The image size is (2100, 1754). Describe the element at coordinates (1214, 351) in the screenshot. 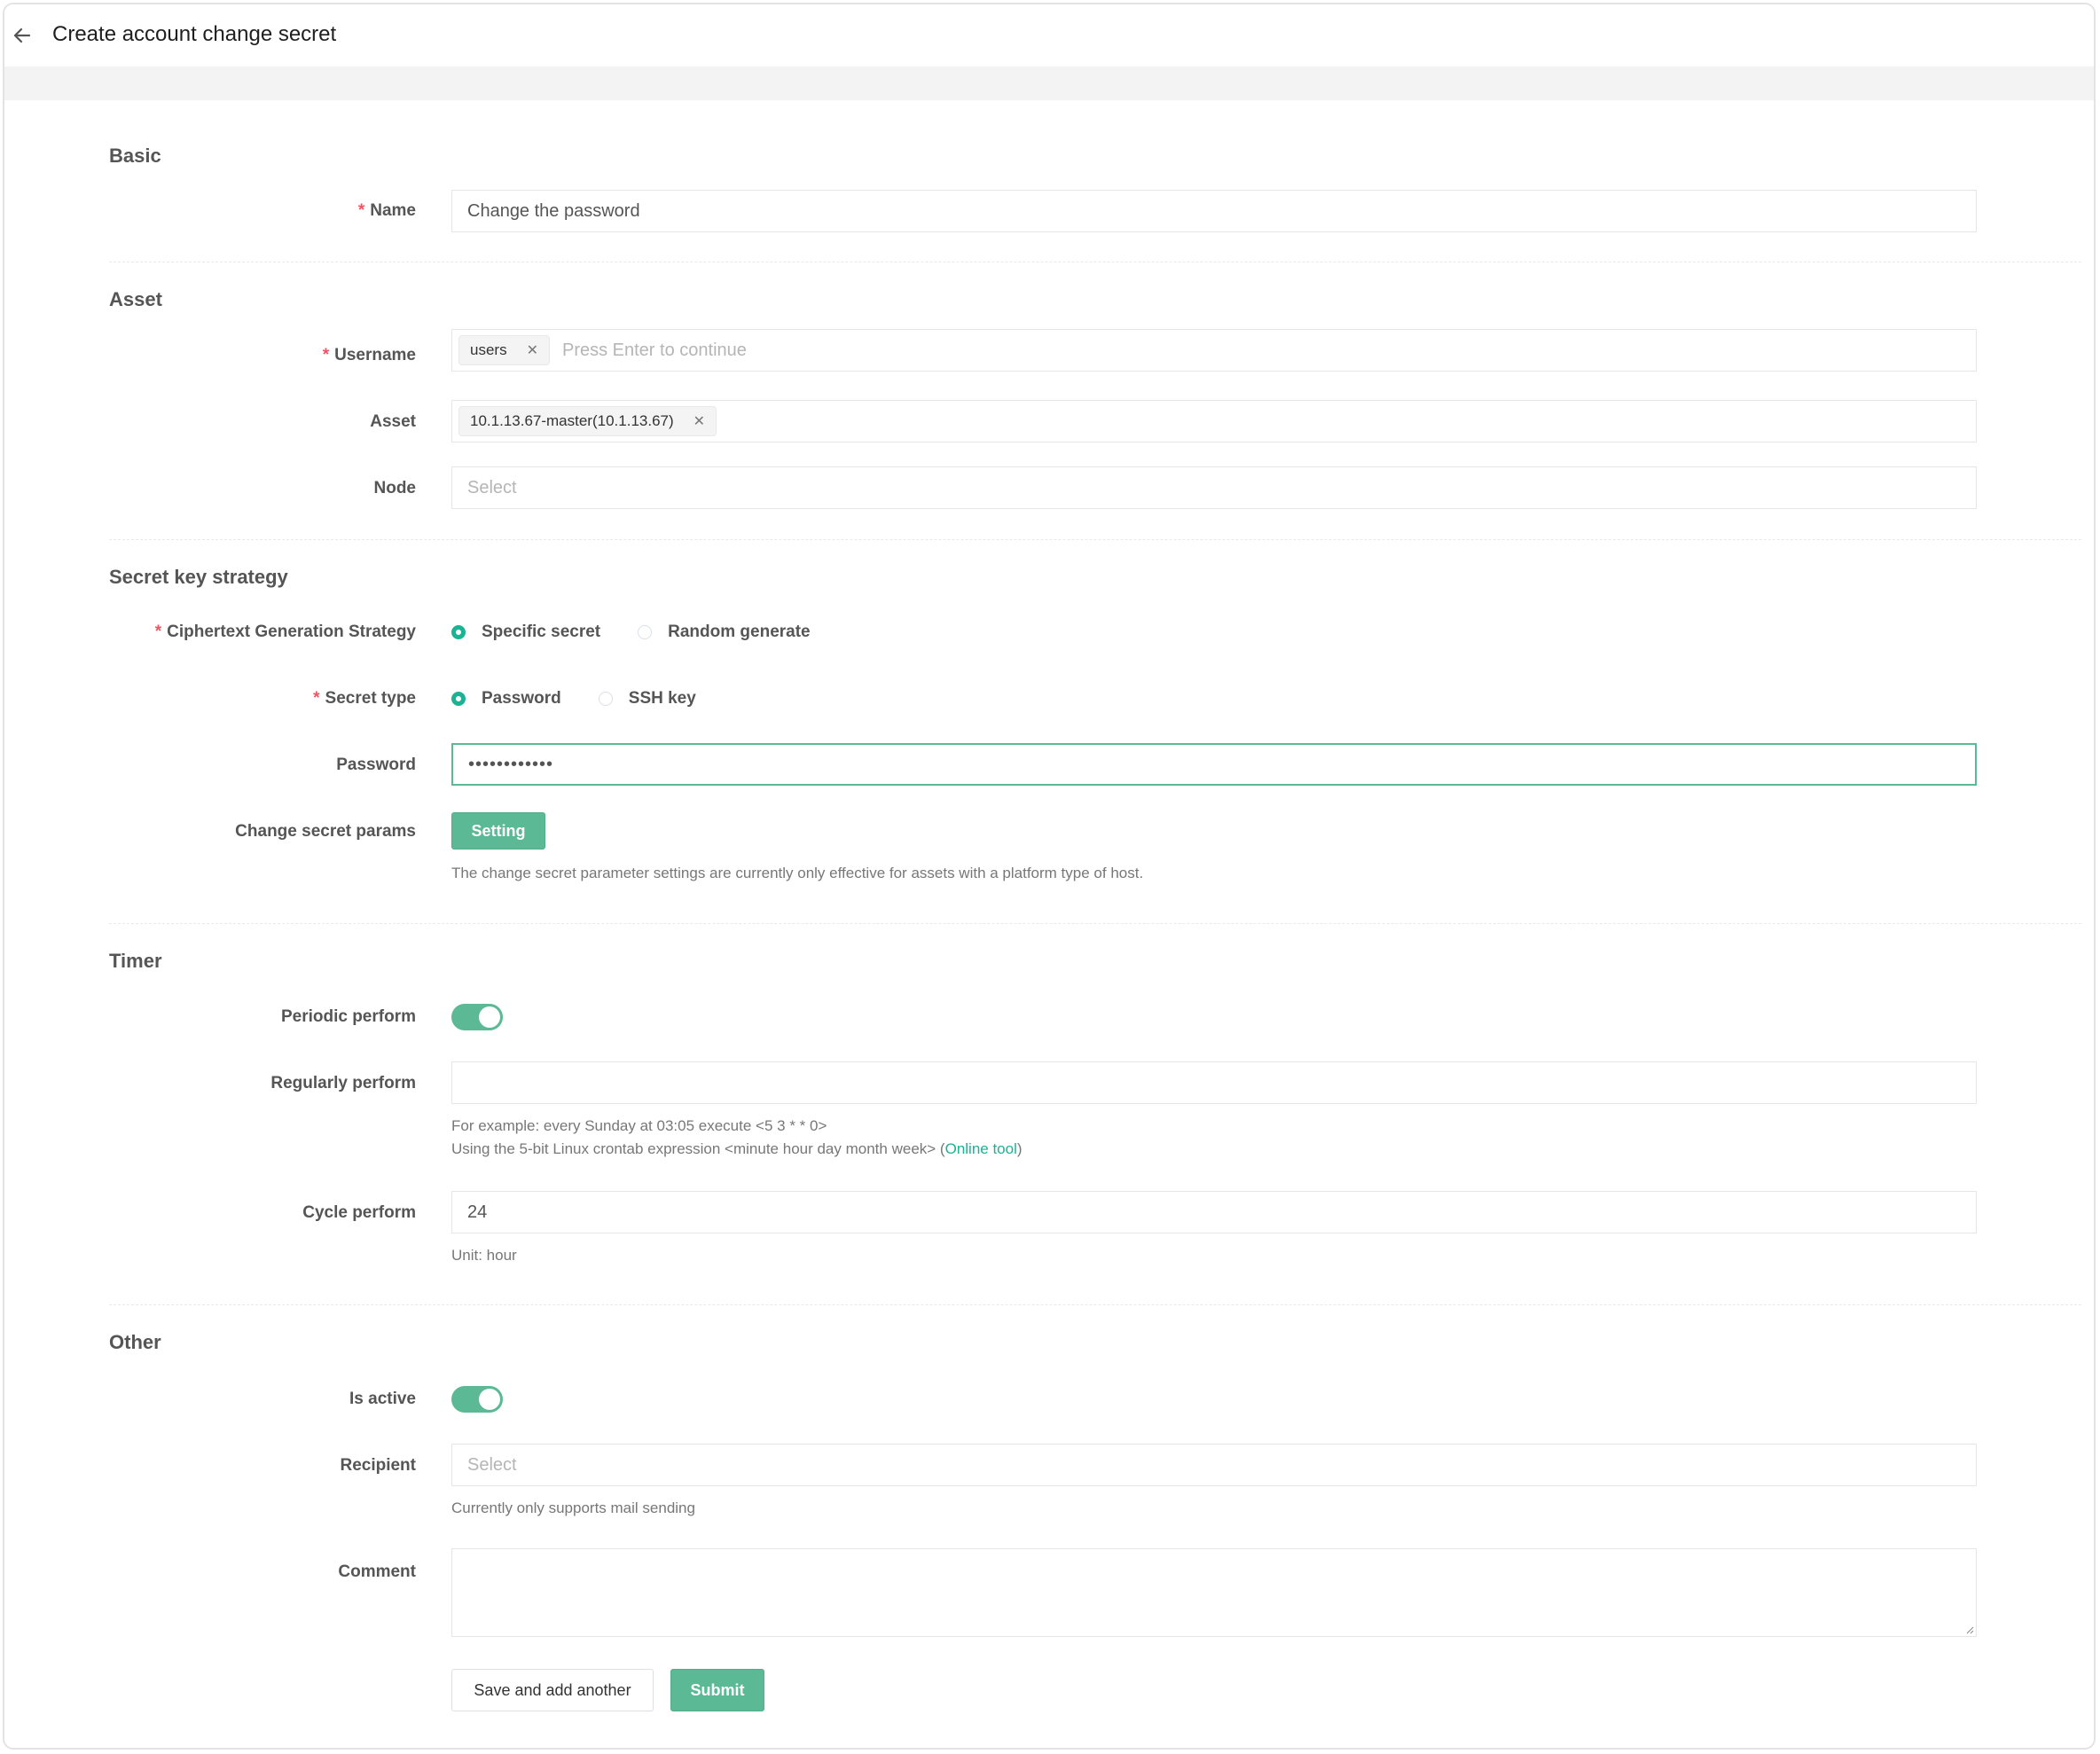

I see `username-tag-input: users ✕ Press Enter to continue` at that location.